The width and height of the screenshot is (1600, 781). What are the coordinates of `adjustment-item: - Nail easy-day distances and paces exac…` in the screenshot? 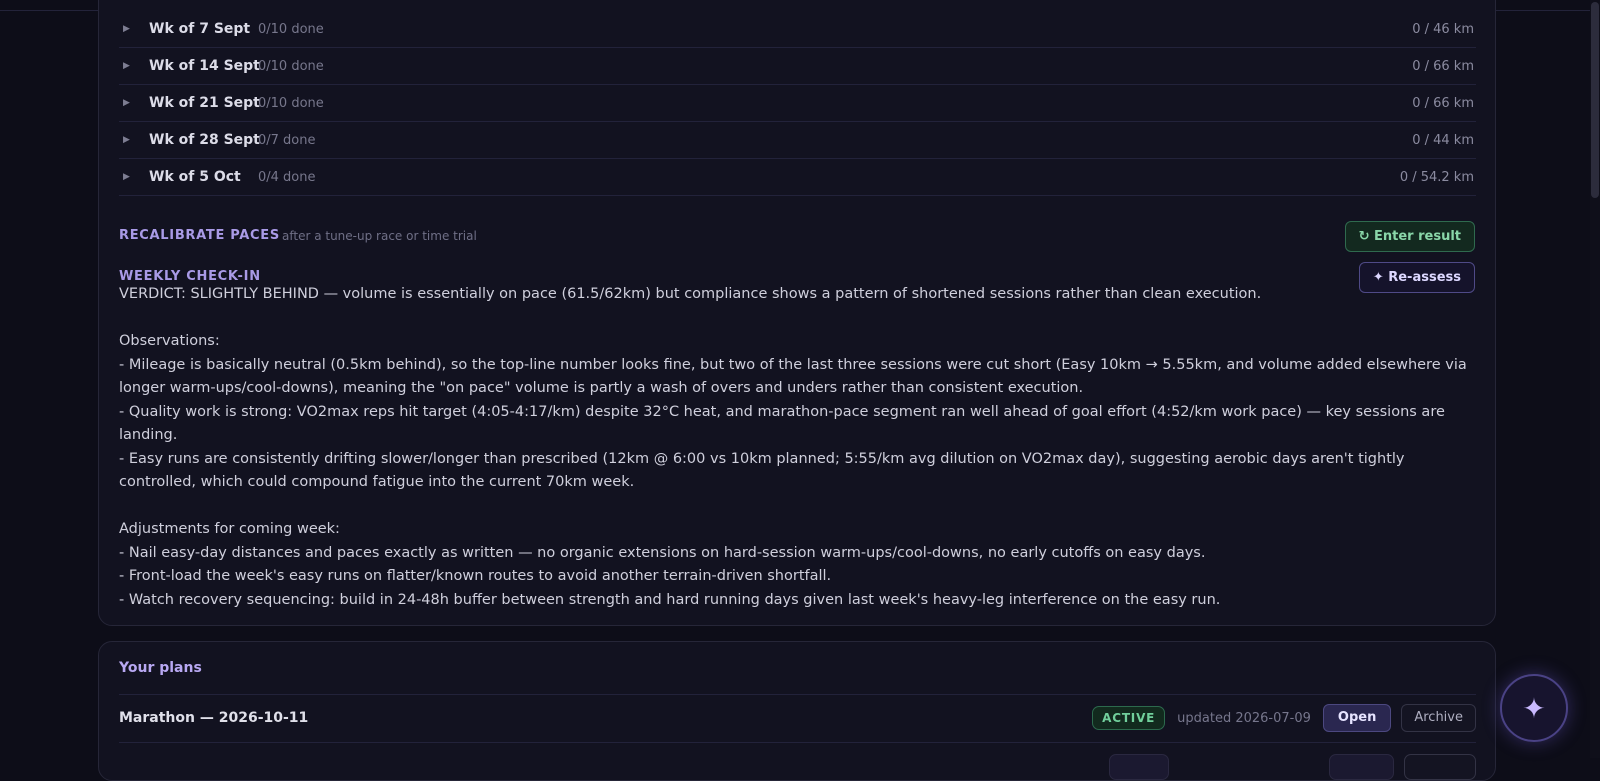 It's located at (662, 552).